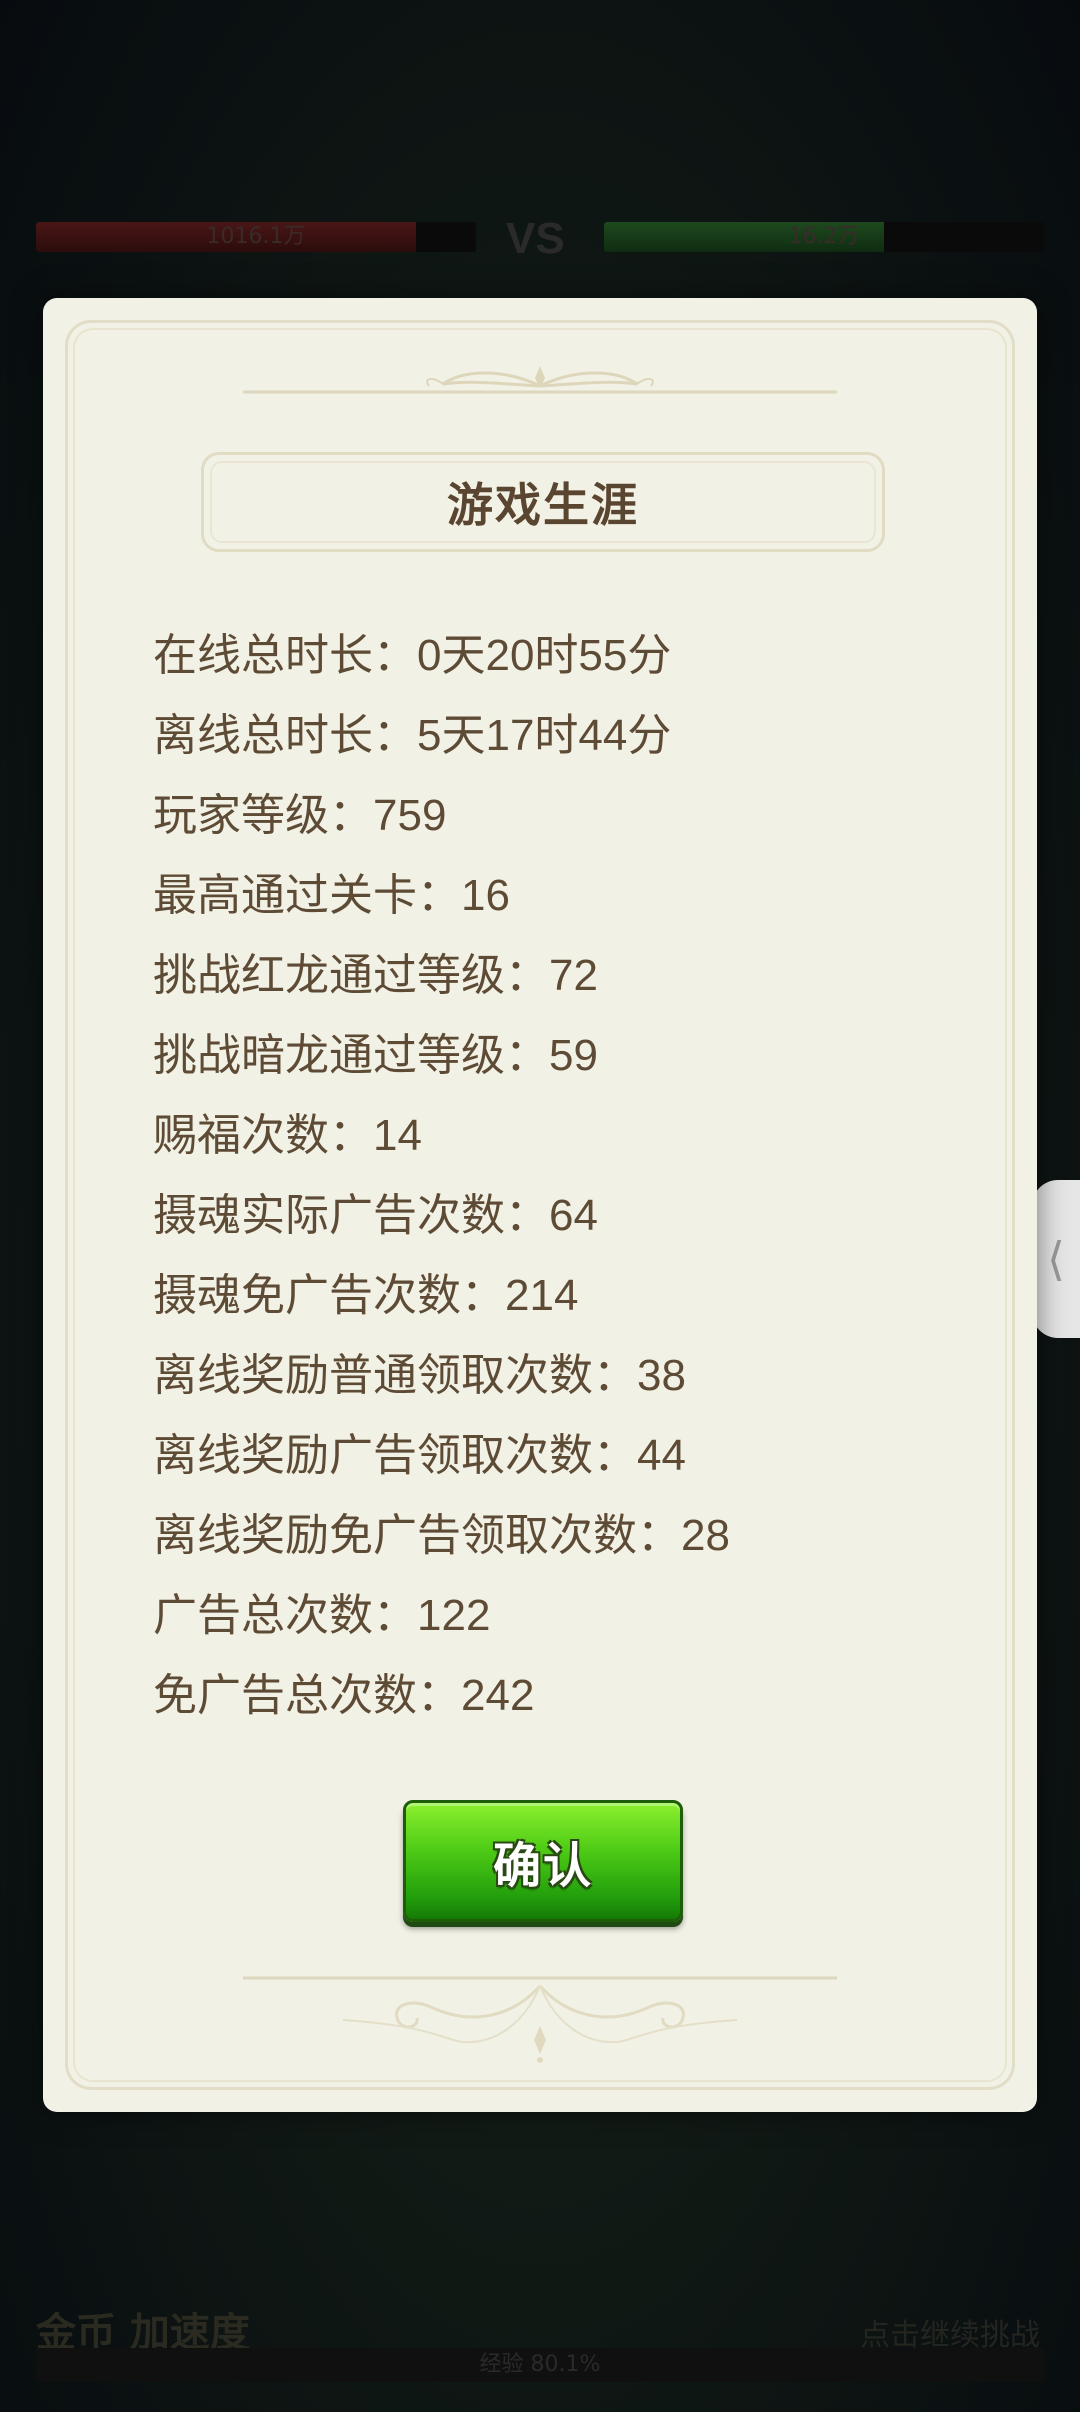 The width and height of the screenshot is (1080, 2412). I want to click on battle-hud: 1016.1万 VS 16.2万, so click(540, 238).